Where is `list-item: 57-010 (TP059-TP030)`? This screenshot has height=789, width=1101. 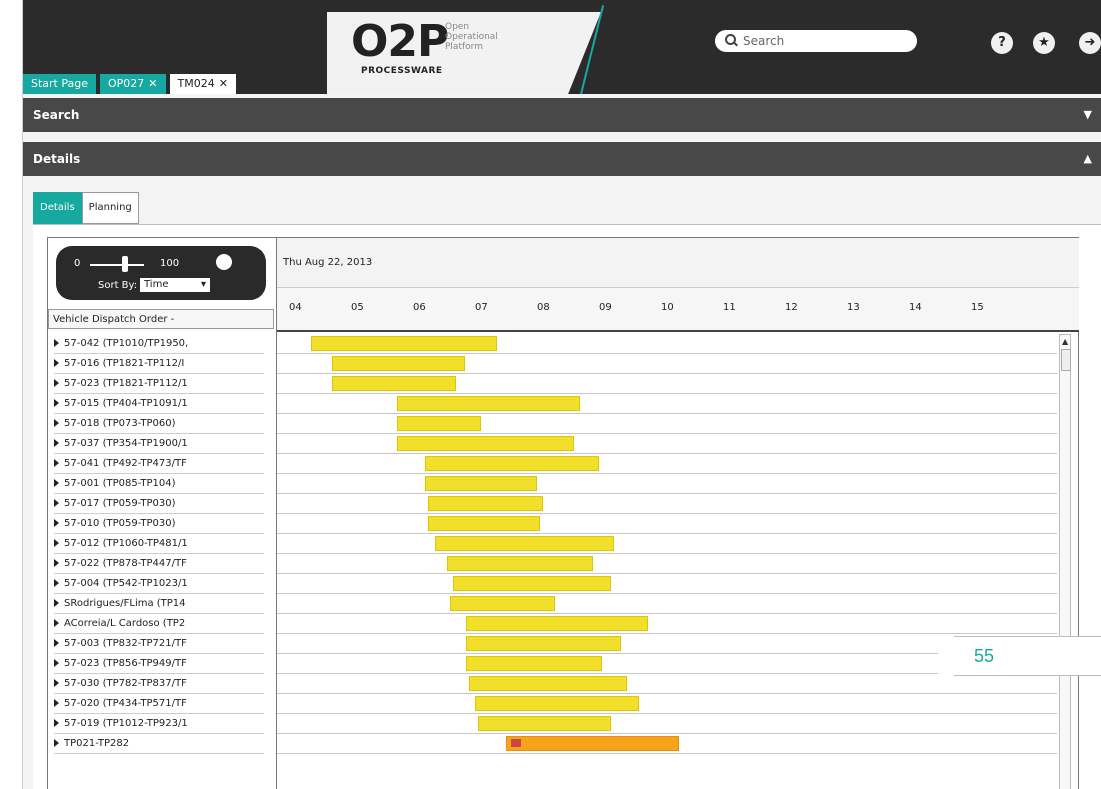 list-item: 57-010 (TP059-TP030) is located at coordinates (159, 524).